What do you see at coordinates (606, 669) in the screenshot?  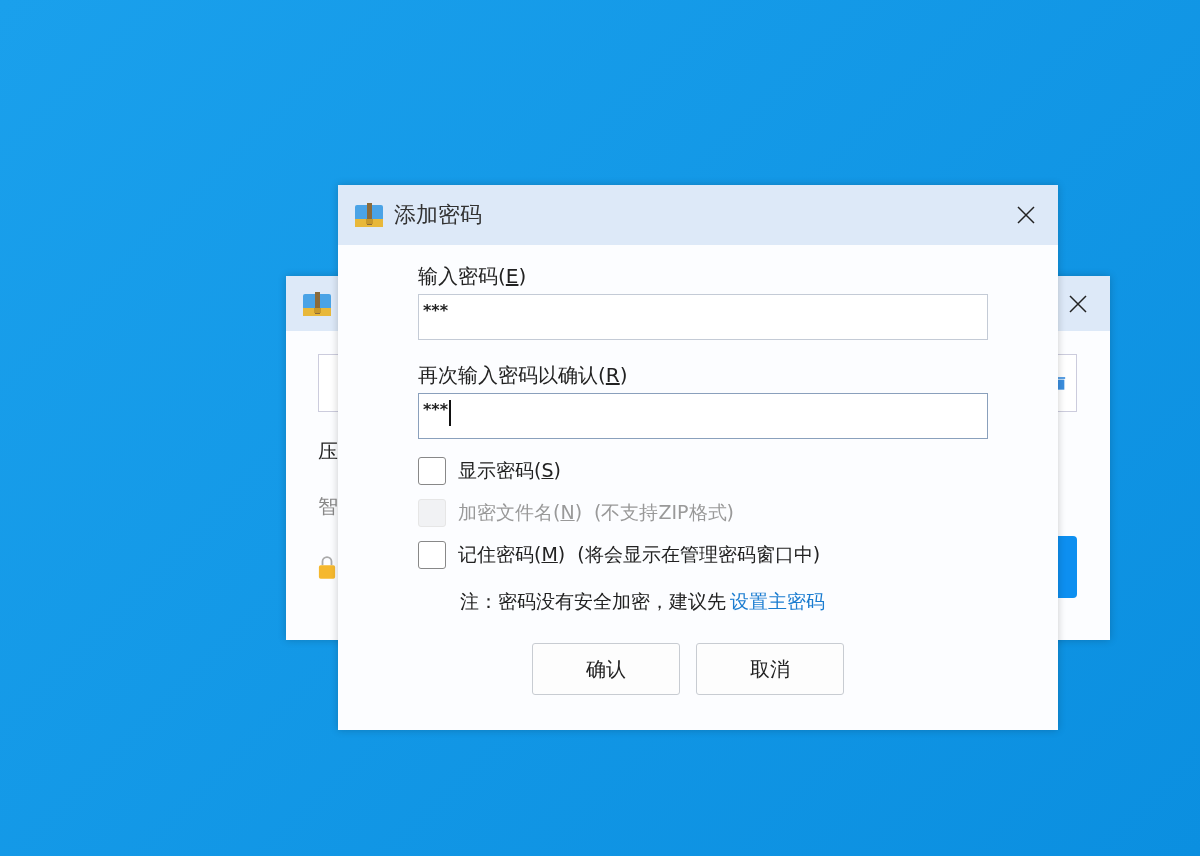 I see `dialog-button: 确认` at bounding box center [606, 669].